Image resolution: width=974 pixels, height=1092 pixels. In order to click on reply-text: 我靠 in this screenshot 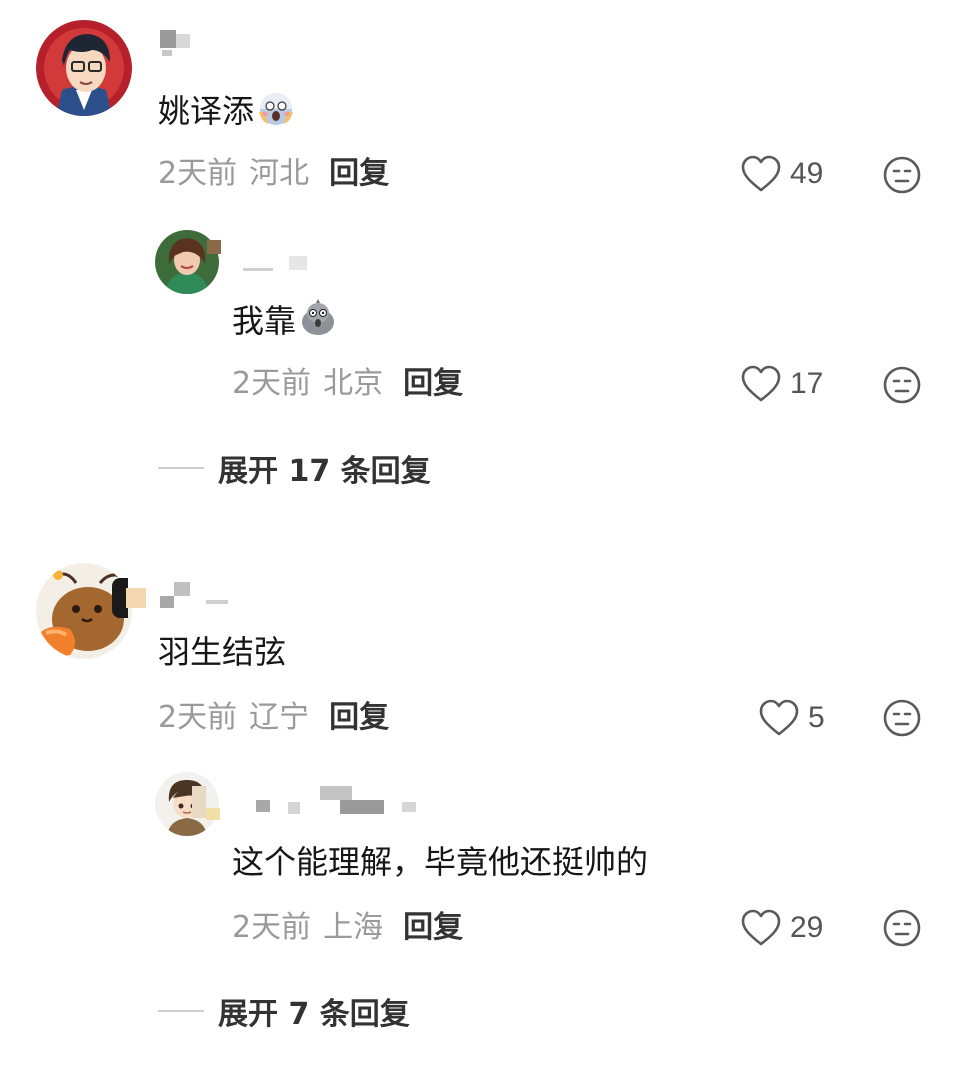, I will do `click(285, 319)`.